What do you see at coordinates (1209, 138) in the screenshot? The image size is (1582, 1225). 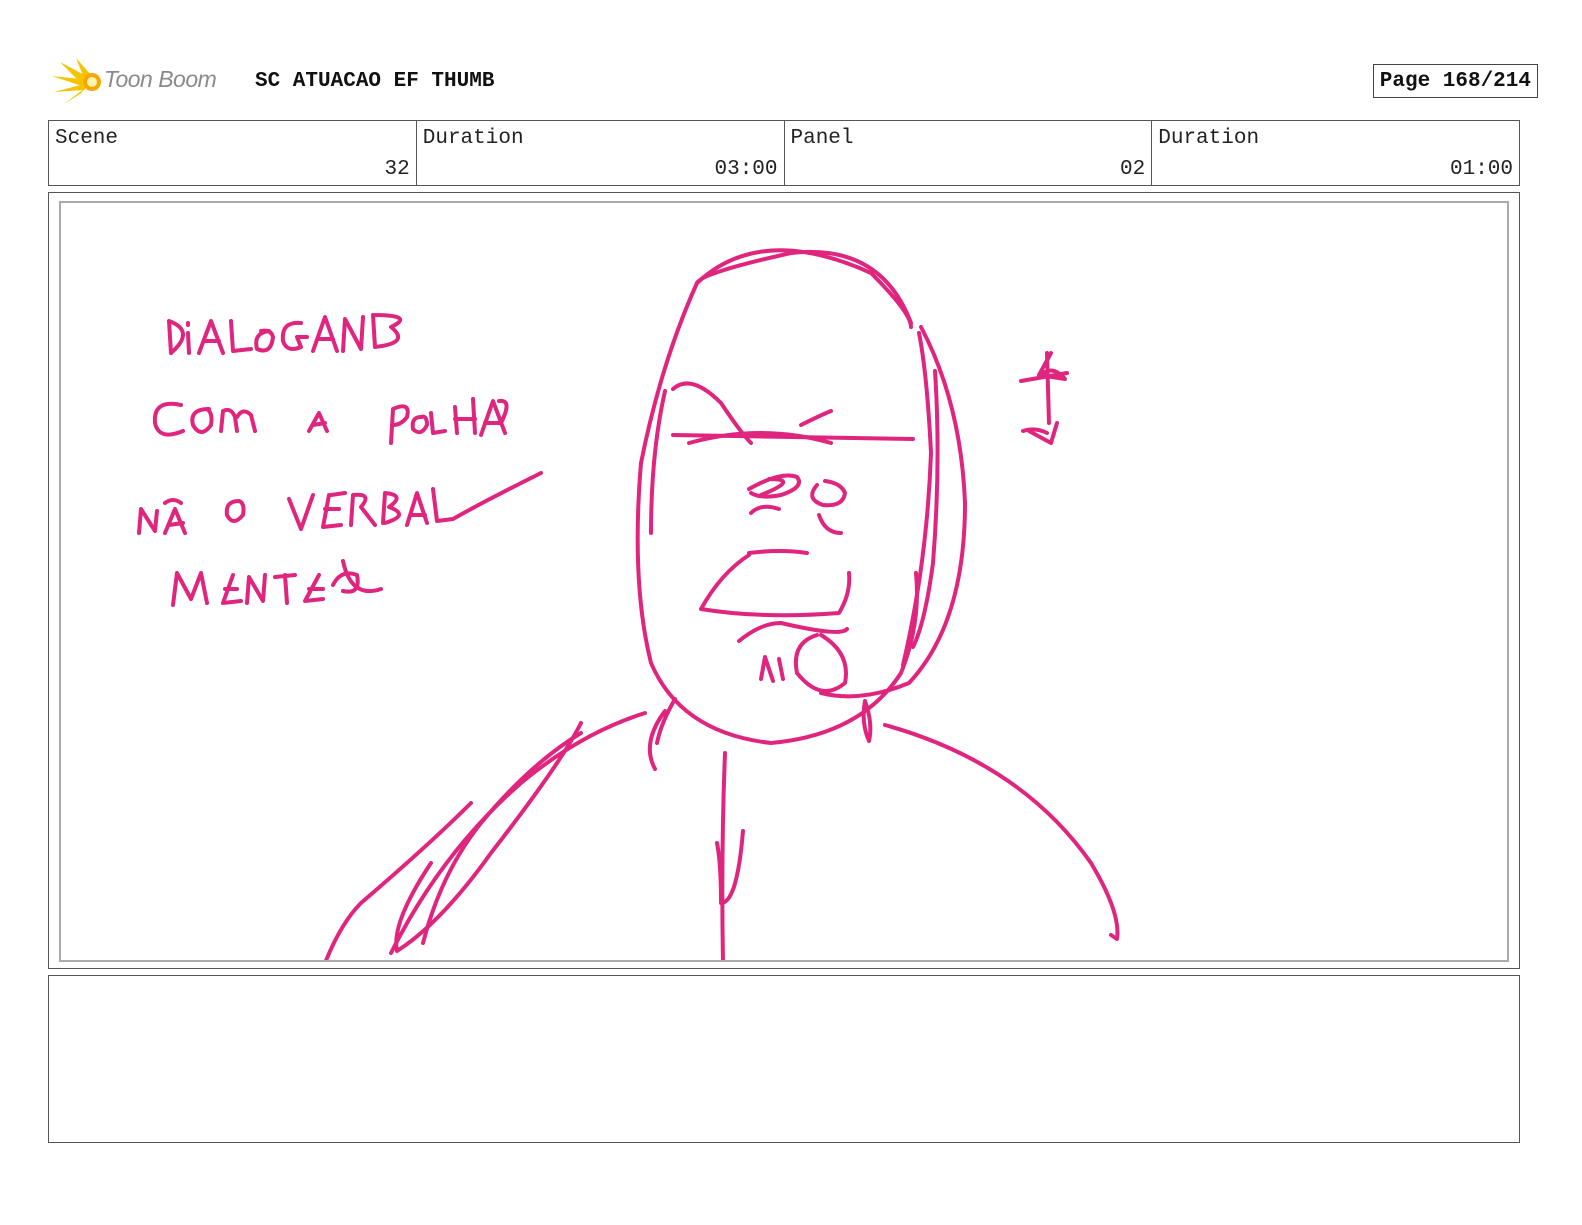 I see `panel-duration-label: Duration` at bounding box center [1209, 138].